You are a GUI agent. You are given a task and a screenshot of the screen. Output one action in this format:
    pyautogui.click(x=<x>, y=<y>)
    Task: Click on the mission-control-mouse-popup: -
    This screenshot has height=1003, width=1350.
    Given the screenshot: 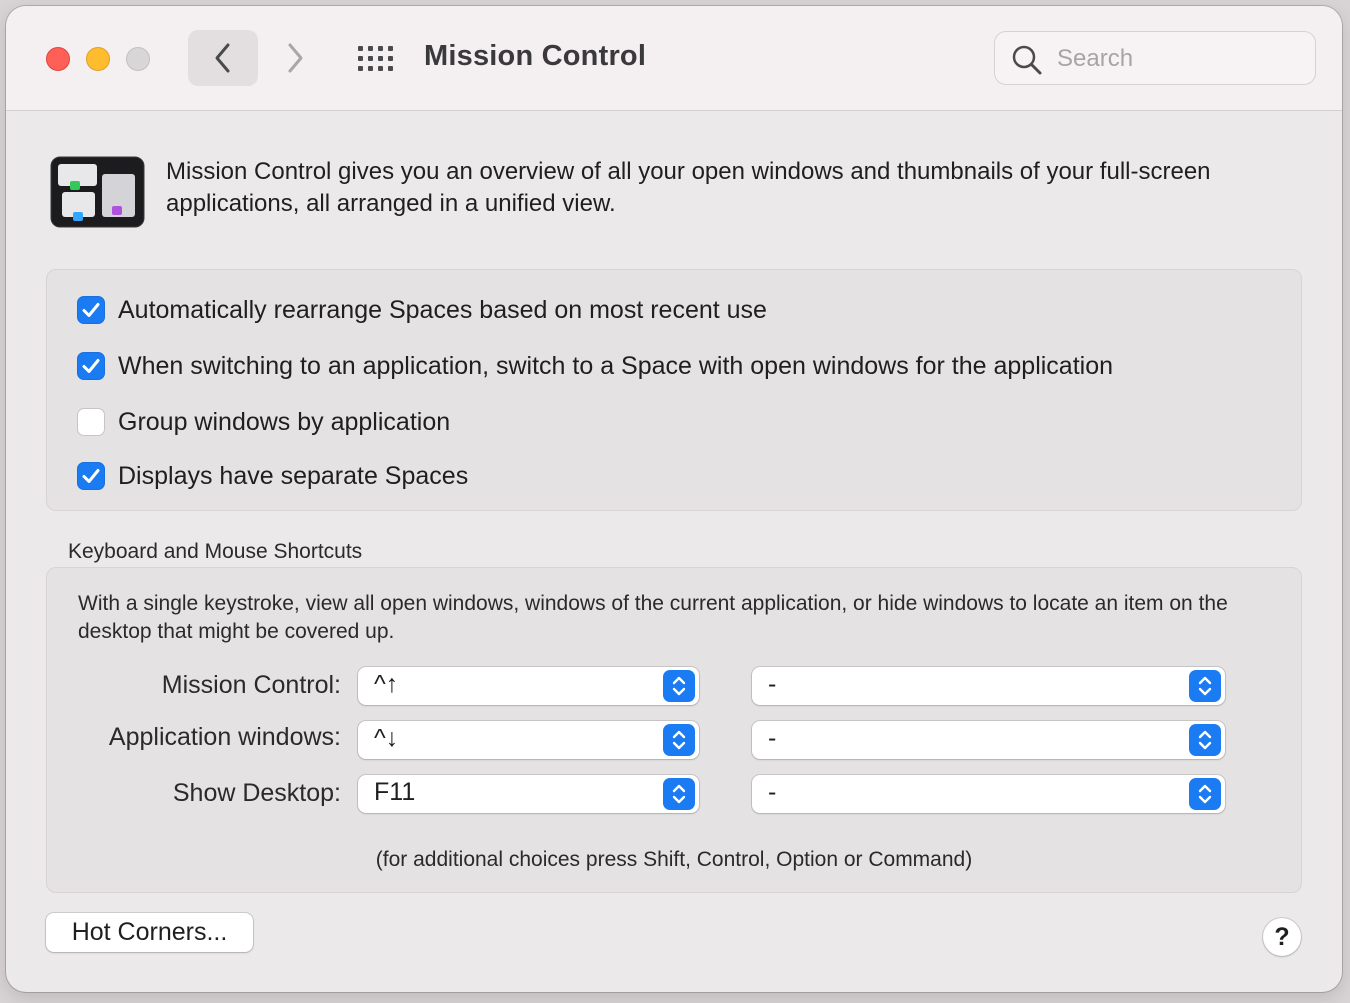 What is the action you would take?
    pyautogui.click(x=988, y=686)
    